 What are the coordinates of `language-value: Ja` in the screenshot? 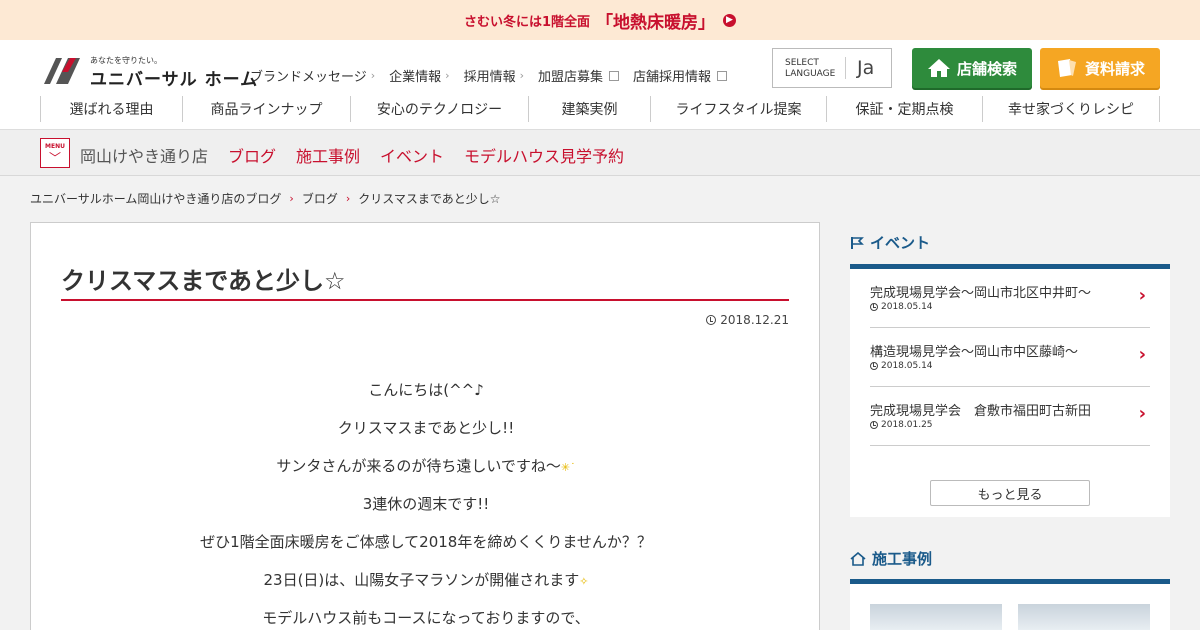 It's located at (866, 68).